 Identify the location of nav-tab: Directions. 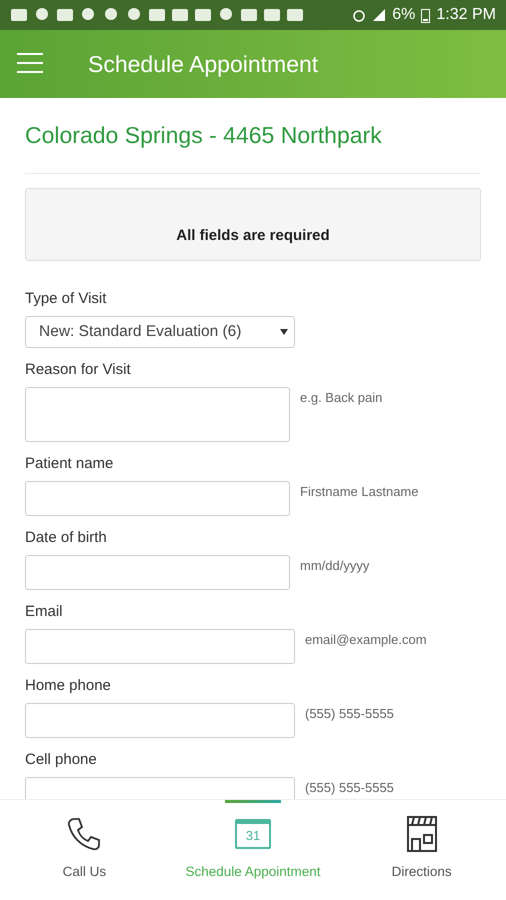
(421, 850).